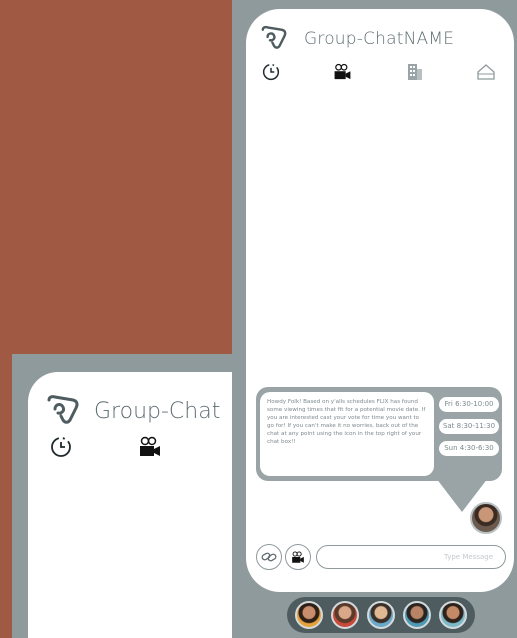  I want to click on home-icon, so click(486, 74).